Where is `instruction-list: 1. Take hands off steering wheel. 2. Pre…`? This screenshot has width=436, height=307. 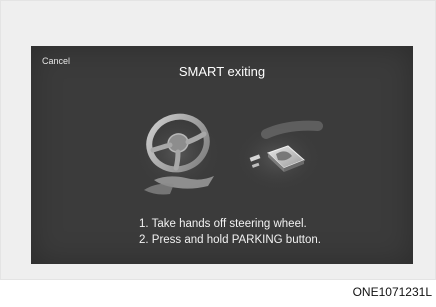 instruction-list: 1. Take hands off steering wheel. 2. Pre… is located at coordinates (230, 232).